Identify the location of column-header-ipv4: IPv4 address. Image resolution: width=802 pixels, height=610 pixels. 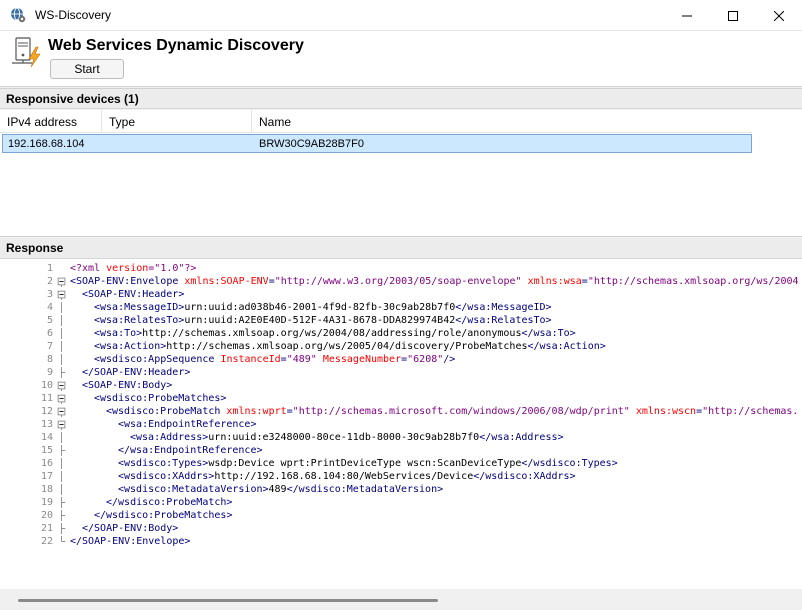
(51, 121).